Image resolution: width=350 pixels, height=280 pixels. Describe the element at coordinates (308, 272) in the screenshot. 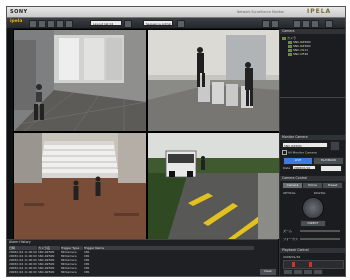

I see `pause-button` at that location.